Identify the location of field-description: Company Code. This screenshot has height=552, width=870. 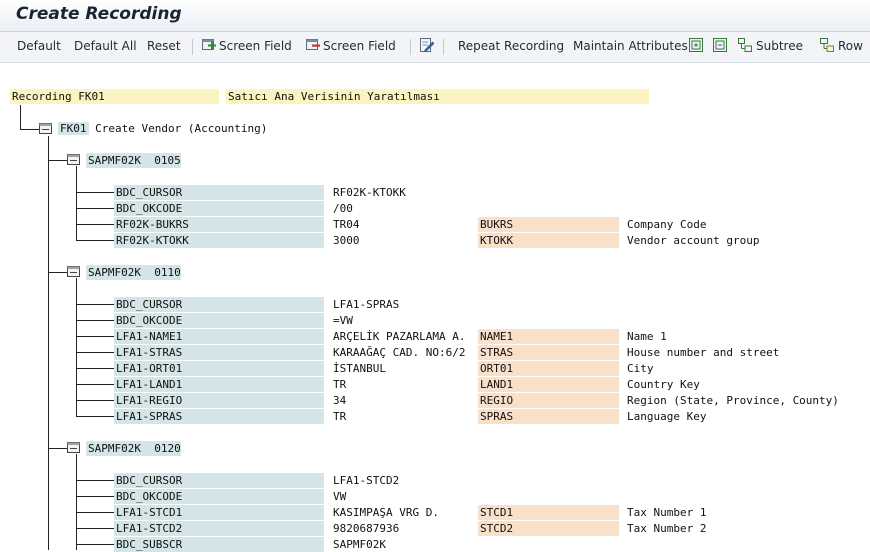
(667, 224).